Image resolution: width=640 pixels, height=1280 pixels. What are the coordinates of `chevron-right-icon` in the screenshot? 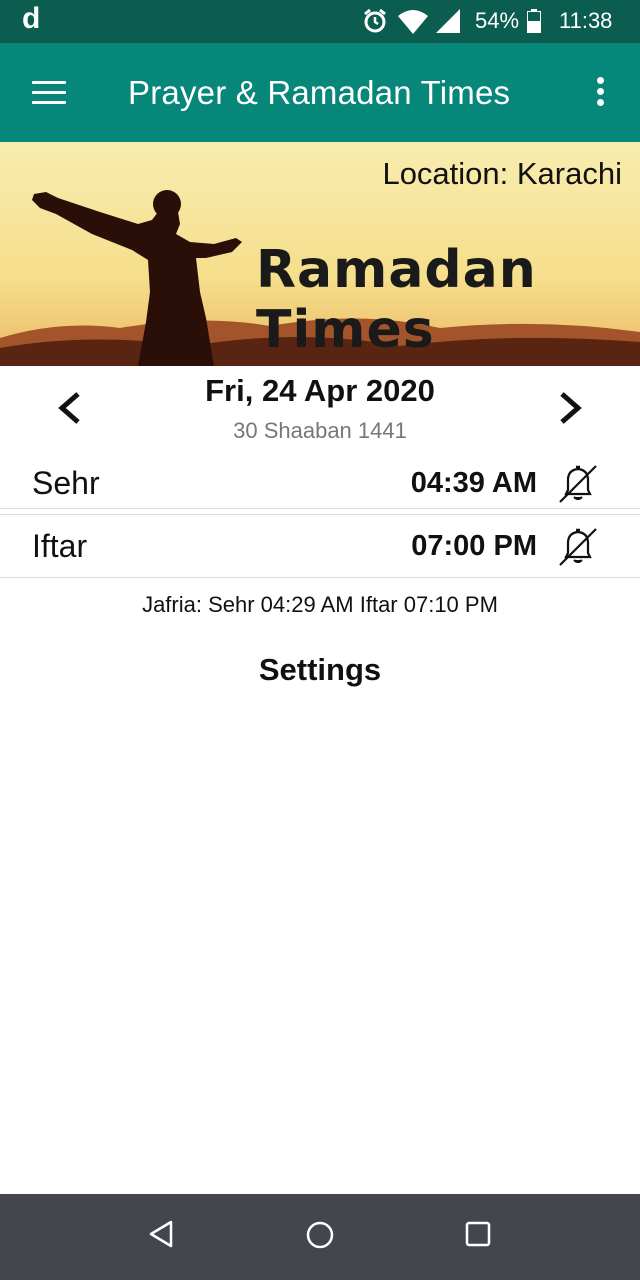 It's located at (571, 408).